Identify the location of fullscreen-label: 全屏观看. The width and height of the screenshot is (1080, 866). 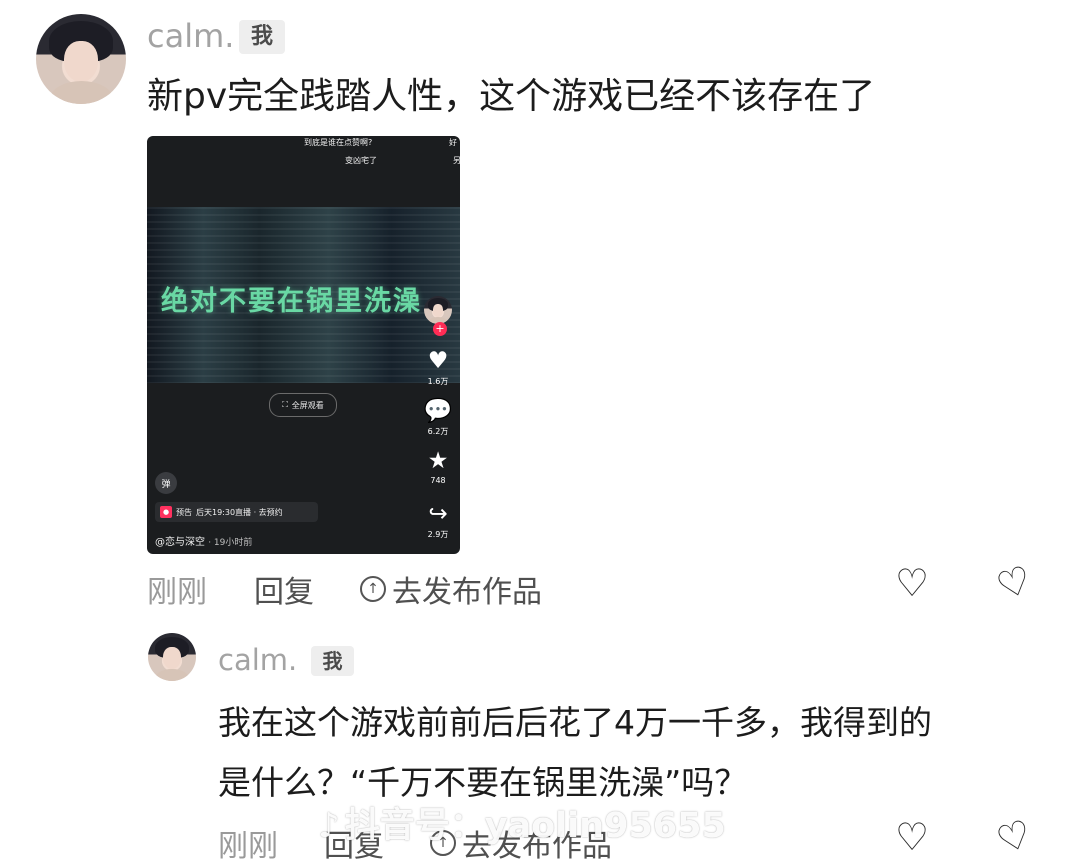
(307, 405).